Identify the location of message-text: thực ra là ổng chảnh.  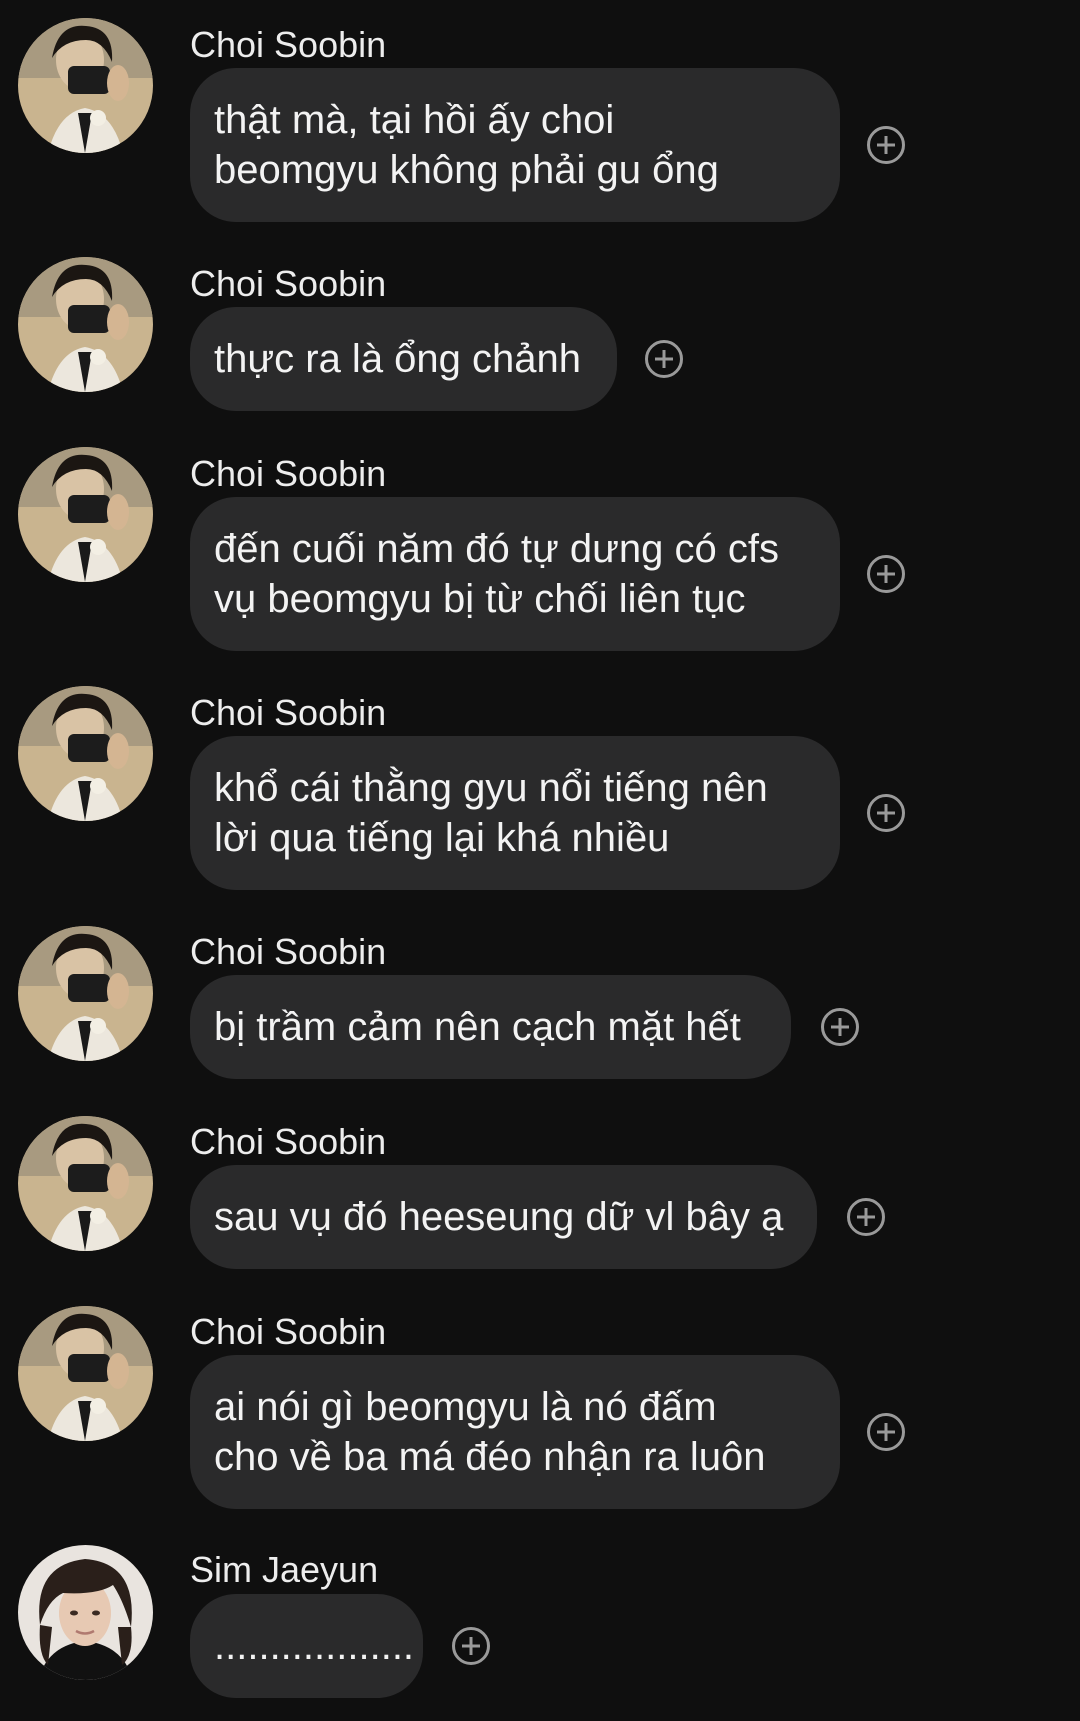
(398, 359).